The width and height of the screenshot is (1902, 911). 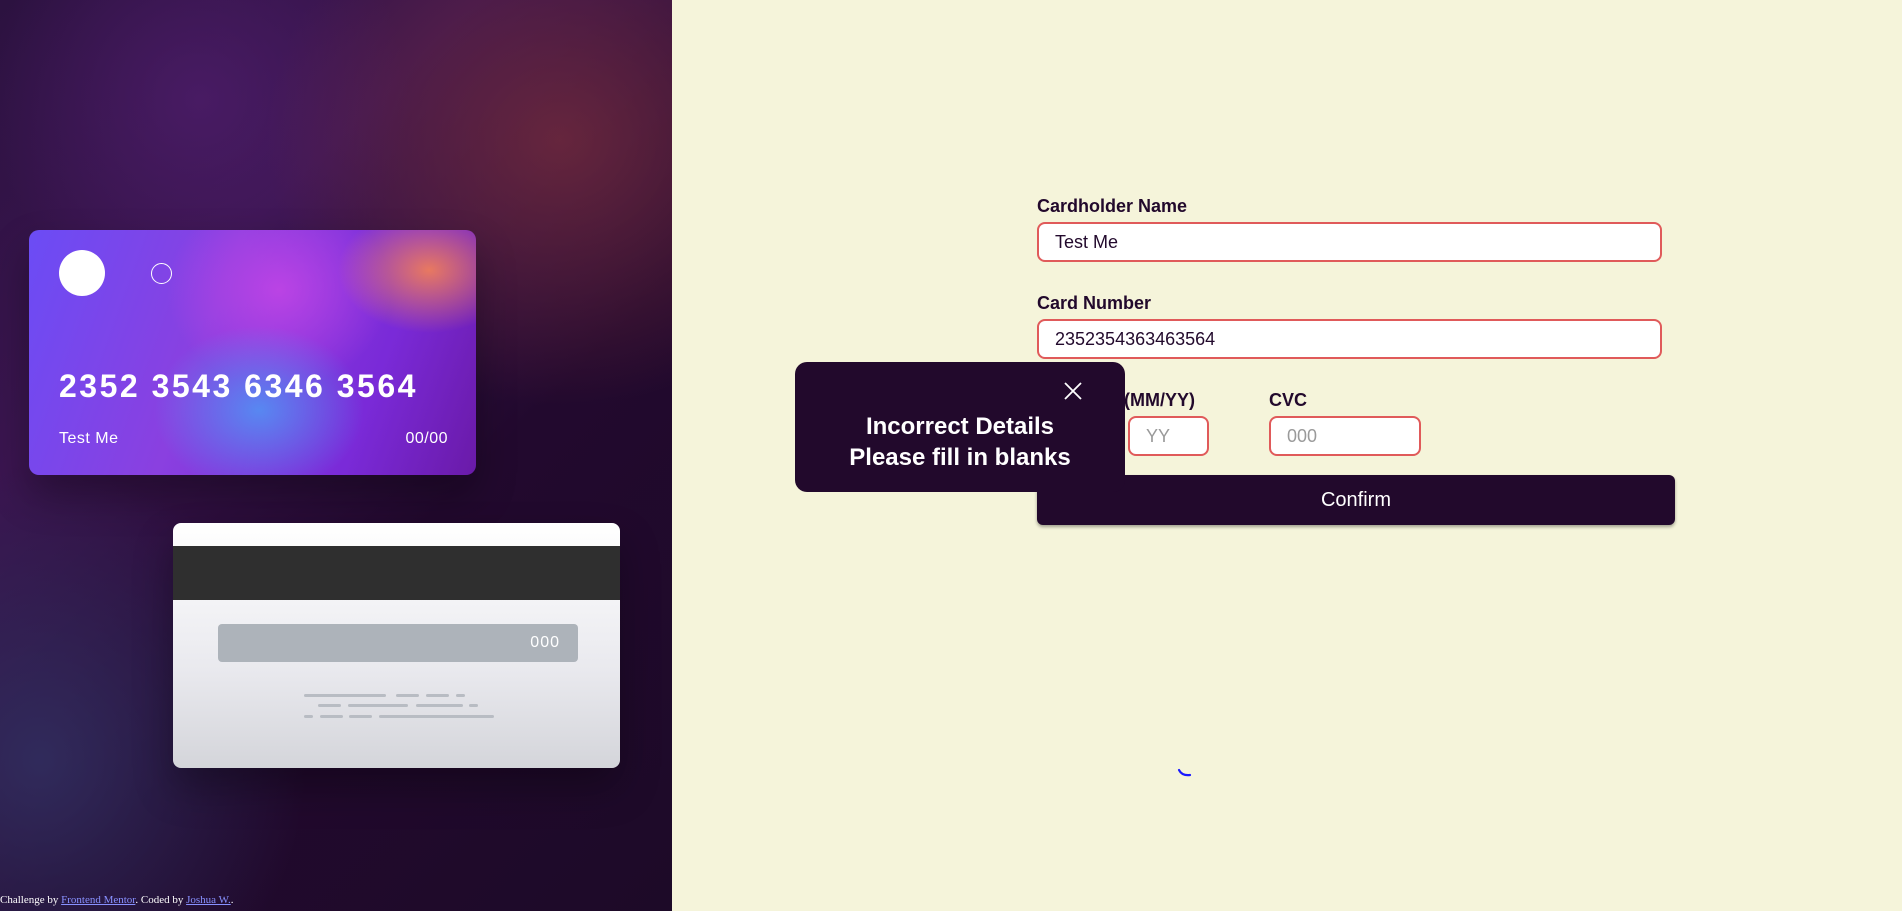 What do you see at coordinates (31, 900) in the screenshot?
I see `attribution-prefix: Challenge by` at bounding box center [31, 900].